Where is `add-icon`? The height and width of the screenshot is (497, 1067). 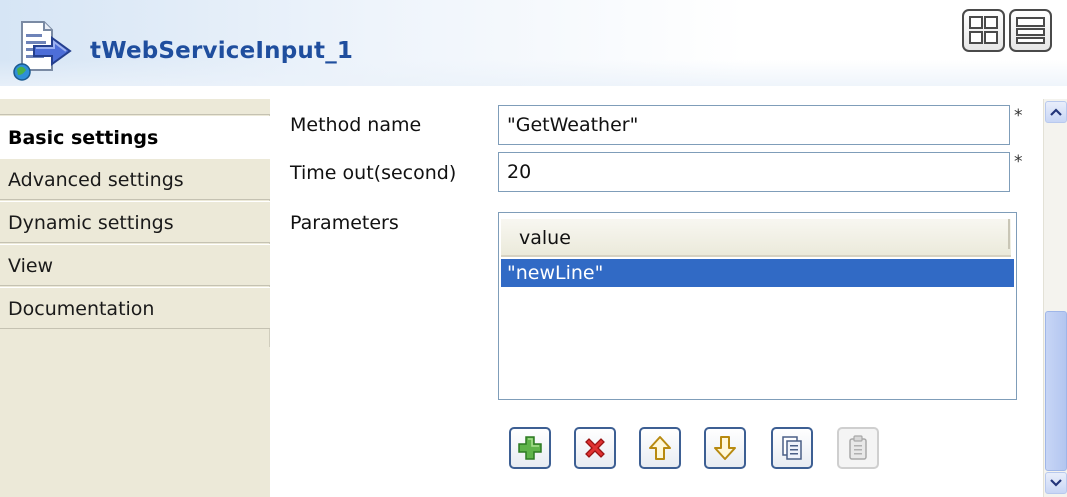
add-icon is located at coordinates (530, 448).